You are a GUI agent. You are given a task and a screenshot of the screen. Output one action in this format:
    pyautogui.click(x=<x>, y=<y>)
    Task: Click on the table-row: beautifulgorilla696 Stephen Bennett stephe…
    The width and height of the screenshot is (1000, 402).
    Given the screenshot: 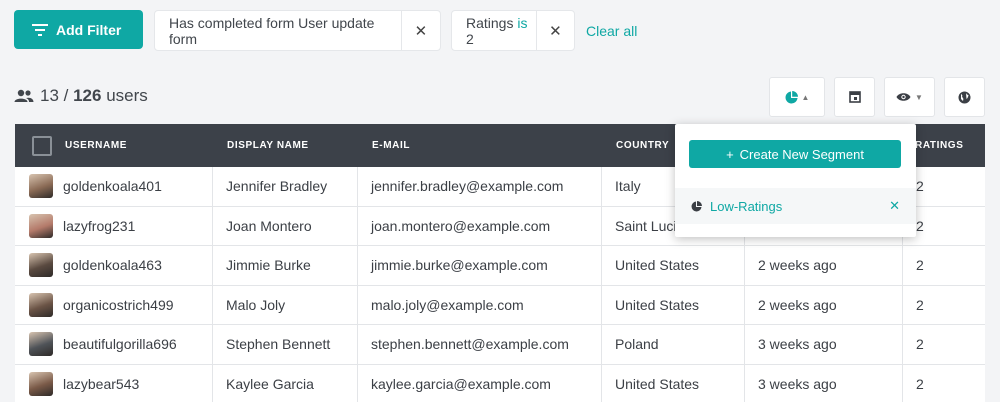 What is the action you would take?
    pyautogui.click(x=500, y=345)
    